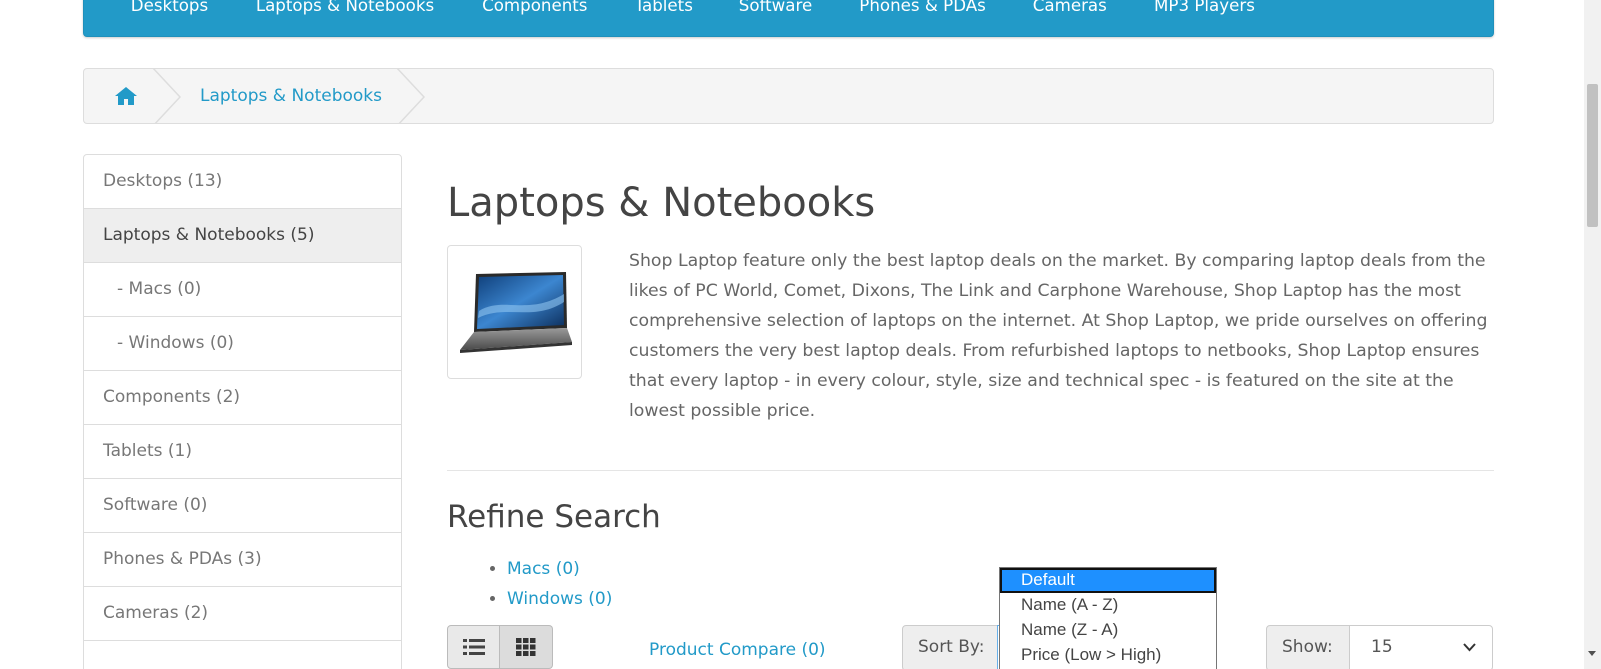 This screenshot has height=669, width=1601. Describe the element at coordinates (1592, 653) in the screenshot. I see `scroll-down-arrow-icon` at that location.